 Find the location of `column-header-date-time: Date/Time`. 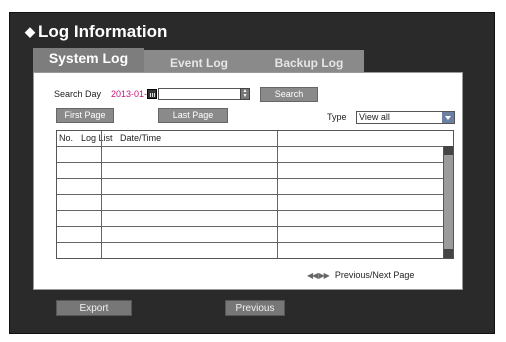

column-header-date-time: Date/Time is located at coordinates (141, 138).